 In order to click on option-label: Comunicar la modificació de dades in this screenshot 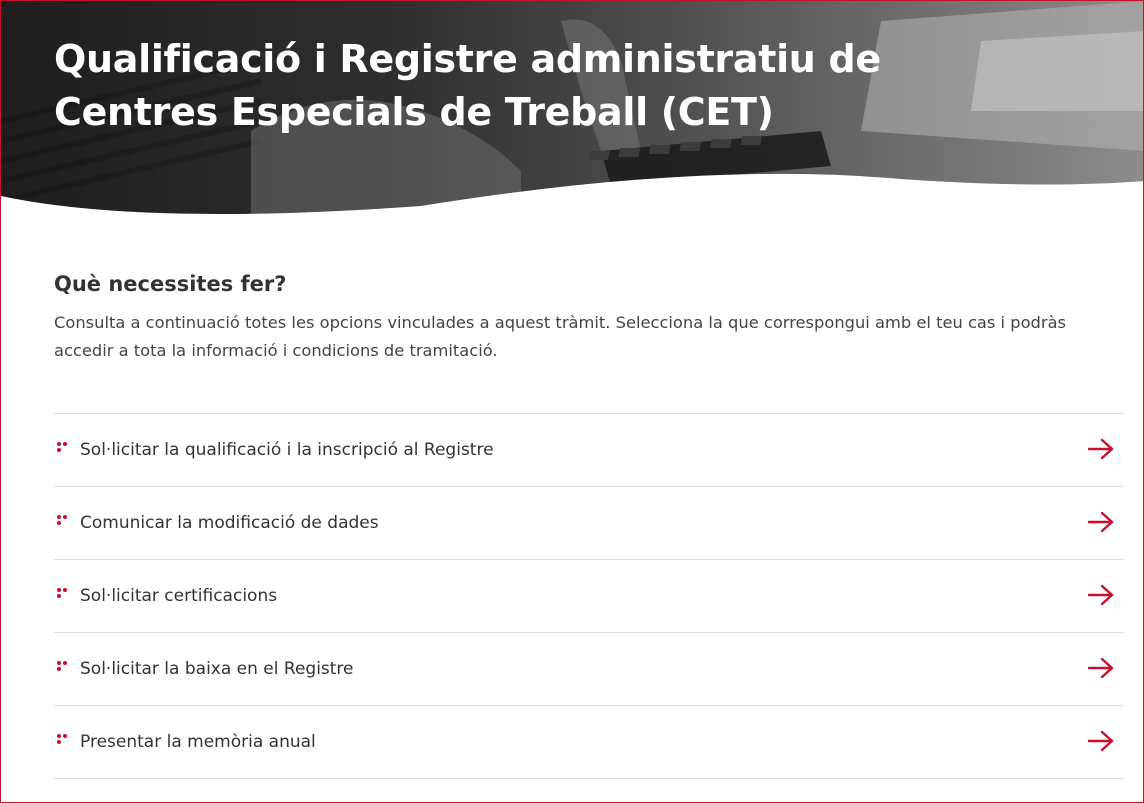, I will do `click(229, 523)`.